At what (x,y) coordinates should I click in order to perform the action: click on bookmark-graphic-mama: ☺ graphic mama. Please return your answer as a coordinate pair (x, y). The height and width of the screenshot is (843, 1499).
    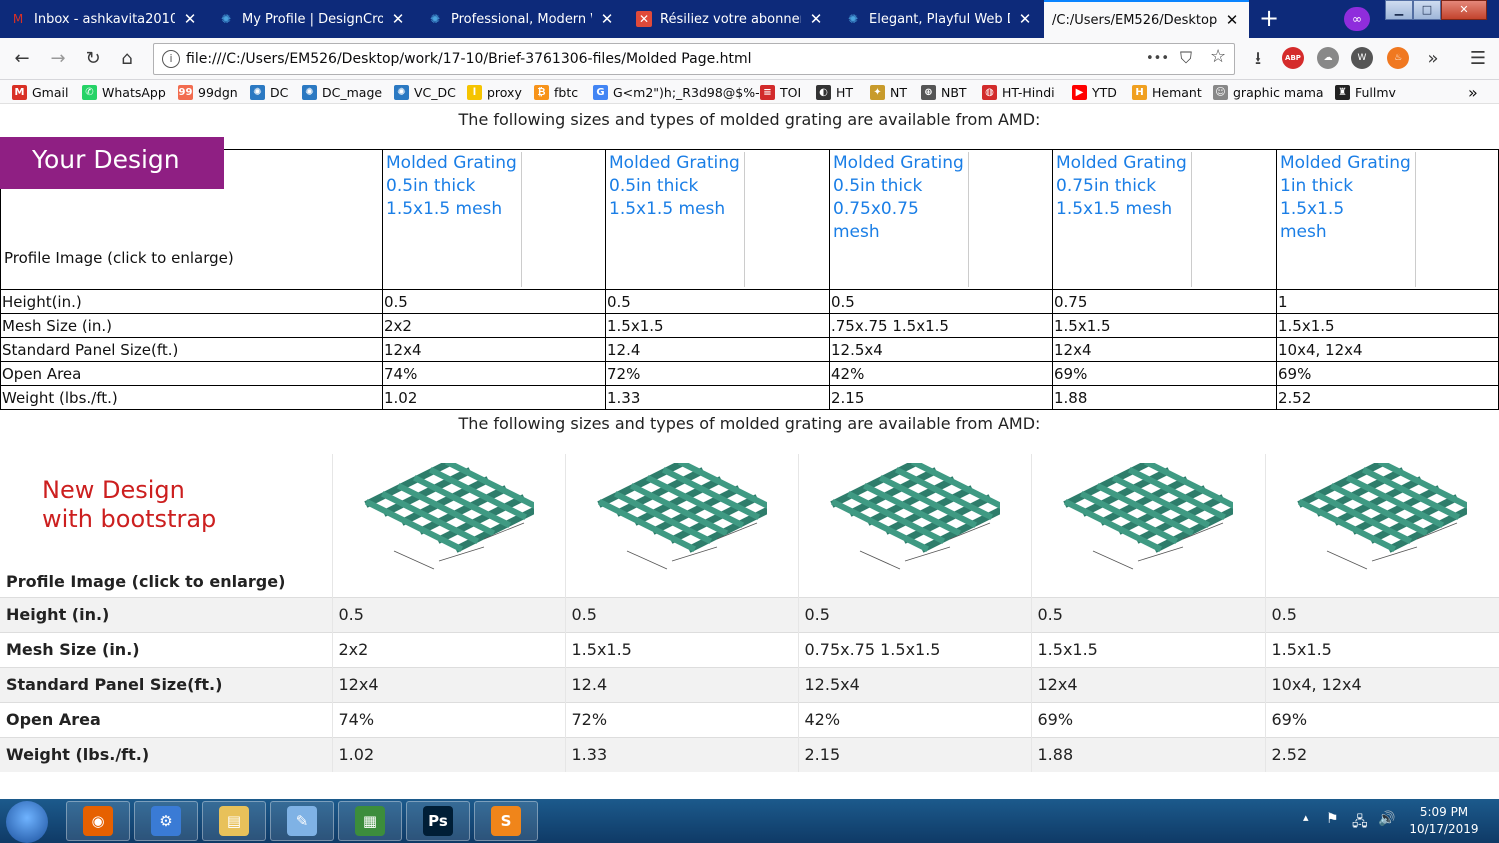
    Looking at the image, I should click on (1268, 92).